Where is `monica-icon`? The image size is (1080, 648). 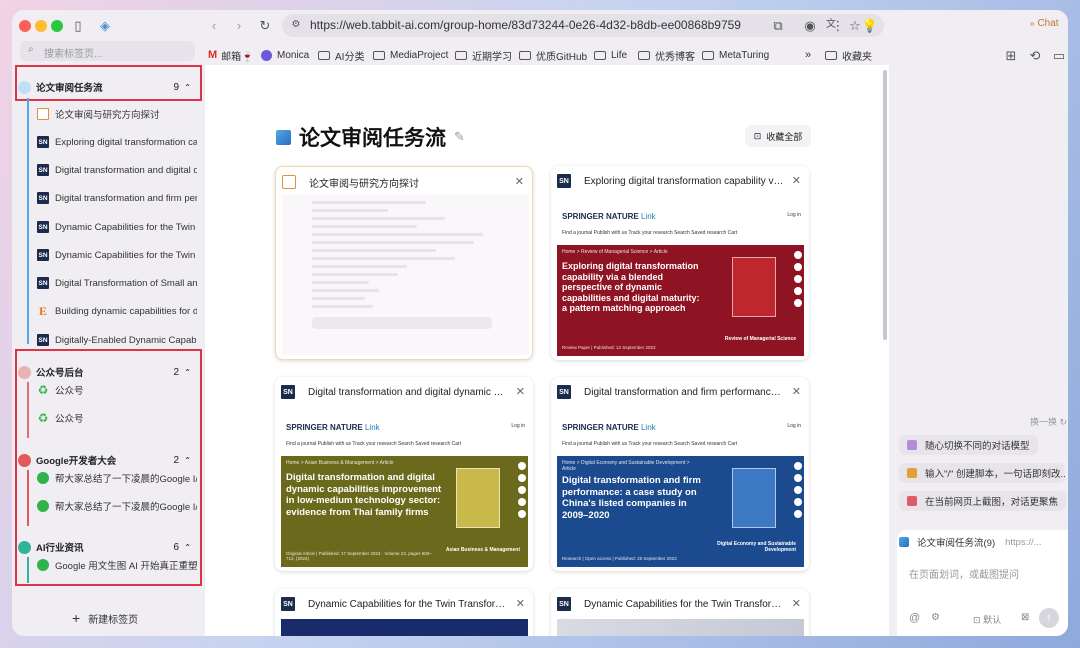 monica-icon is located at coordinates (266, 55).